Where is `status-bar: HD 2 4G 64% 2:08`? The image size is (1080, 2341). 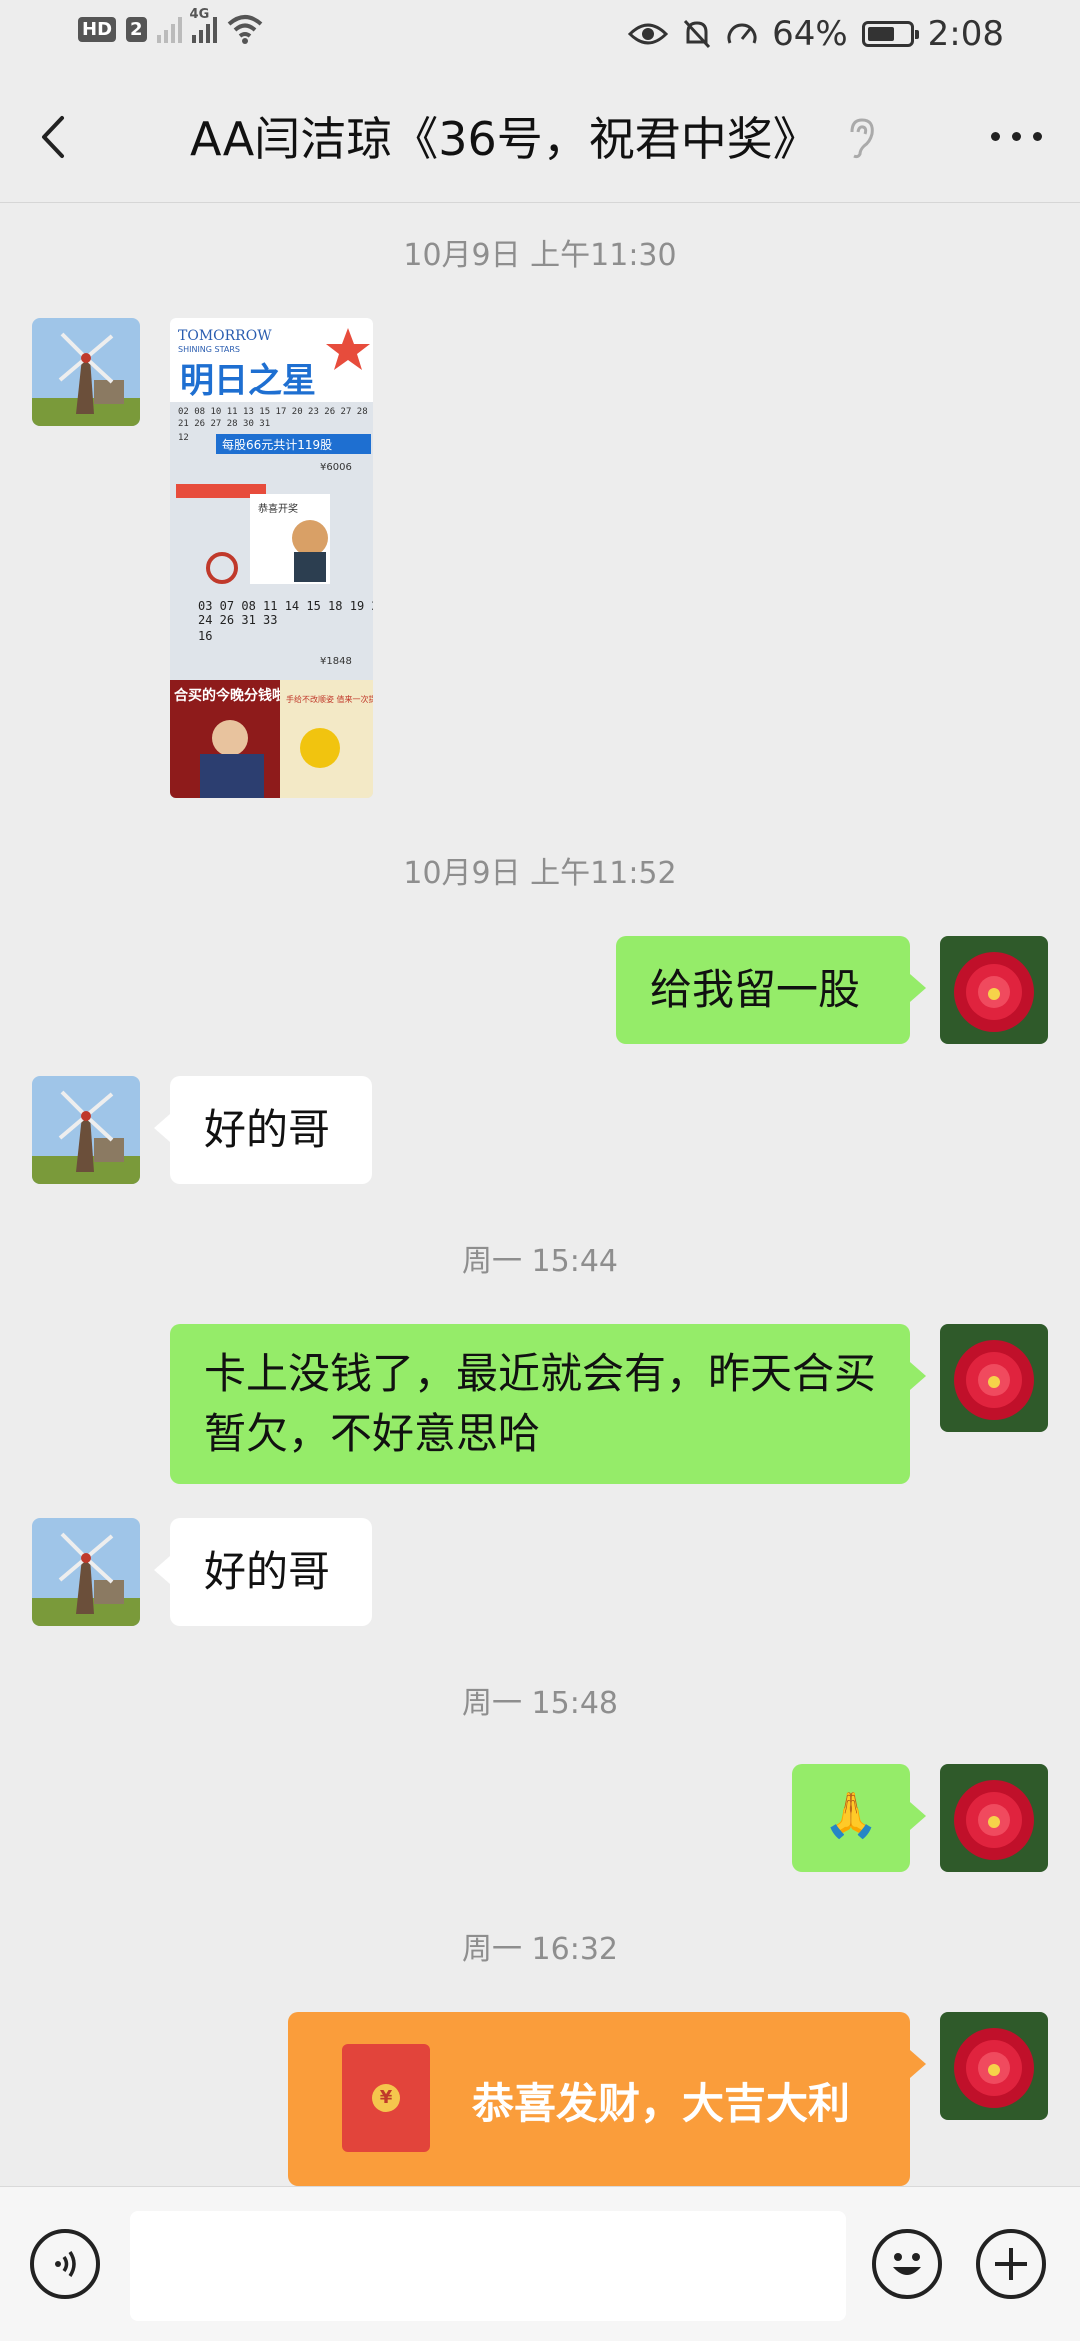
status-bar: HD 2 4G 64% 2:08 is located at coordinates (540, 36).